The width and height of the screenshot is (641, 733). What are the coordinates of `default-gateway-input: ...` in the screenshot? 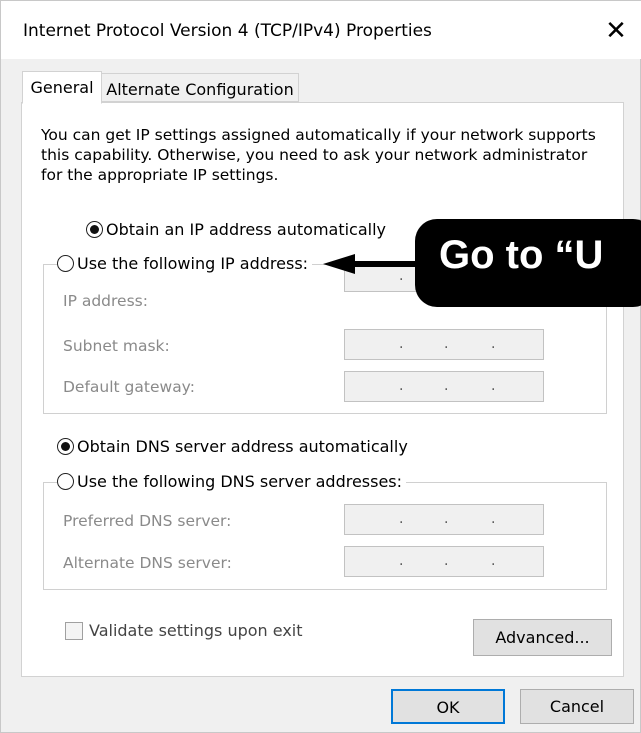 It's located at (444, 386).